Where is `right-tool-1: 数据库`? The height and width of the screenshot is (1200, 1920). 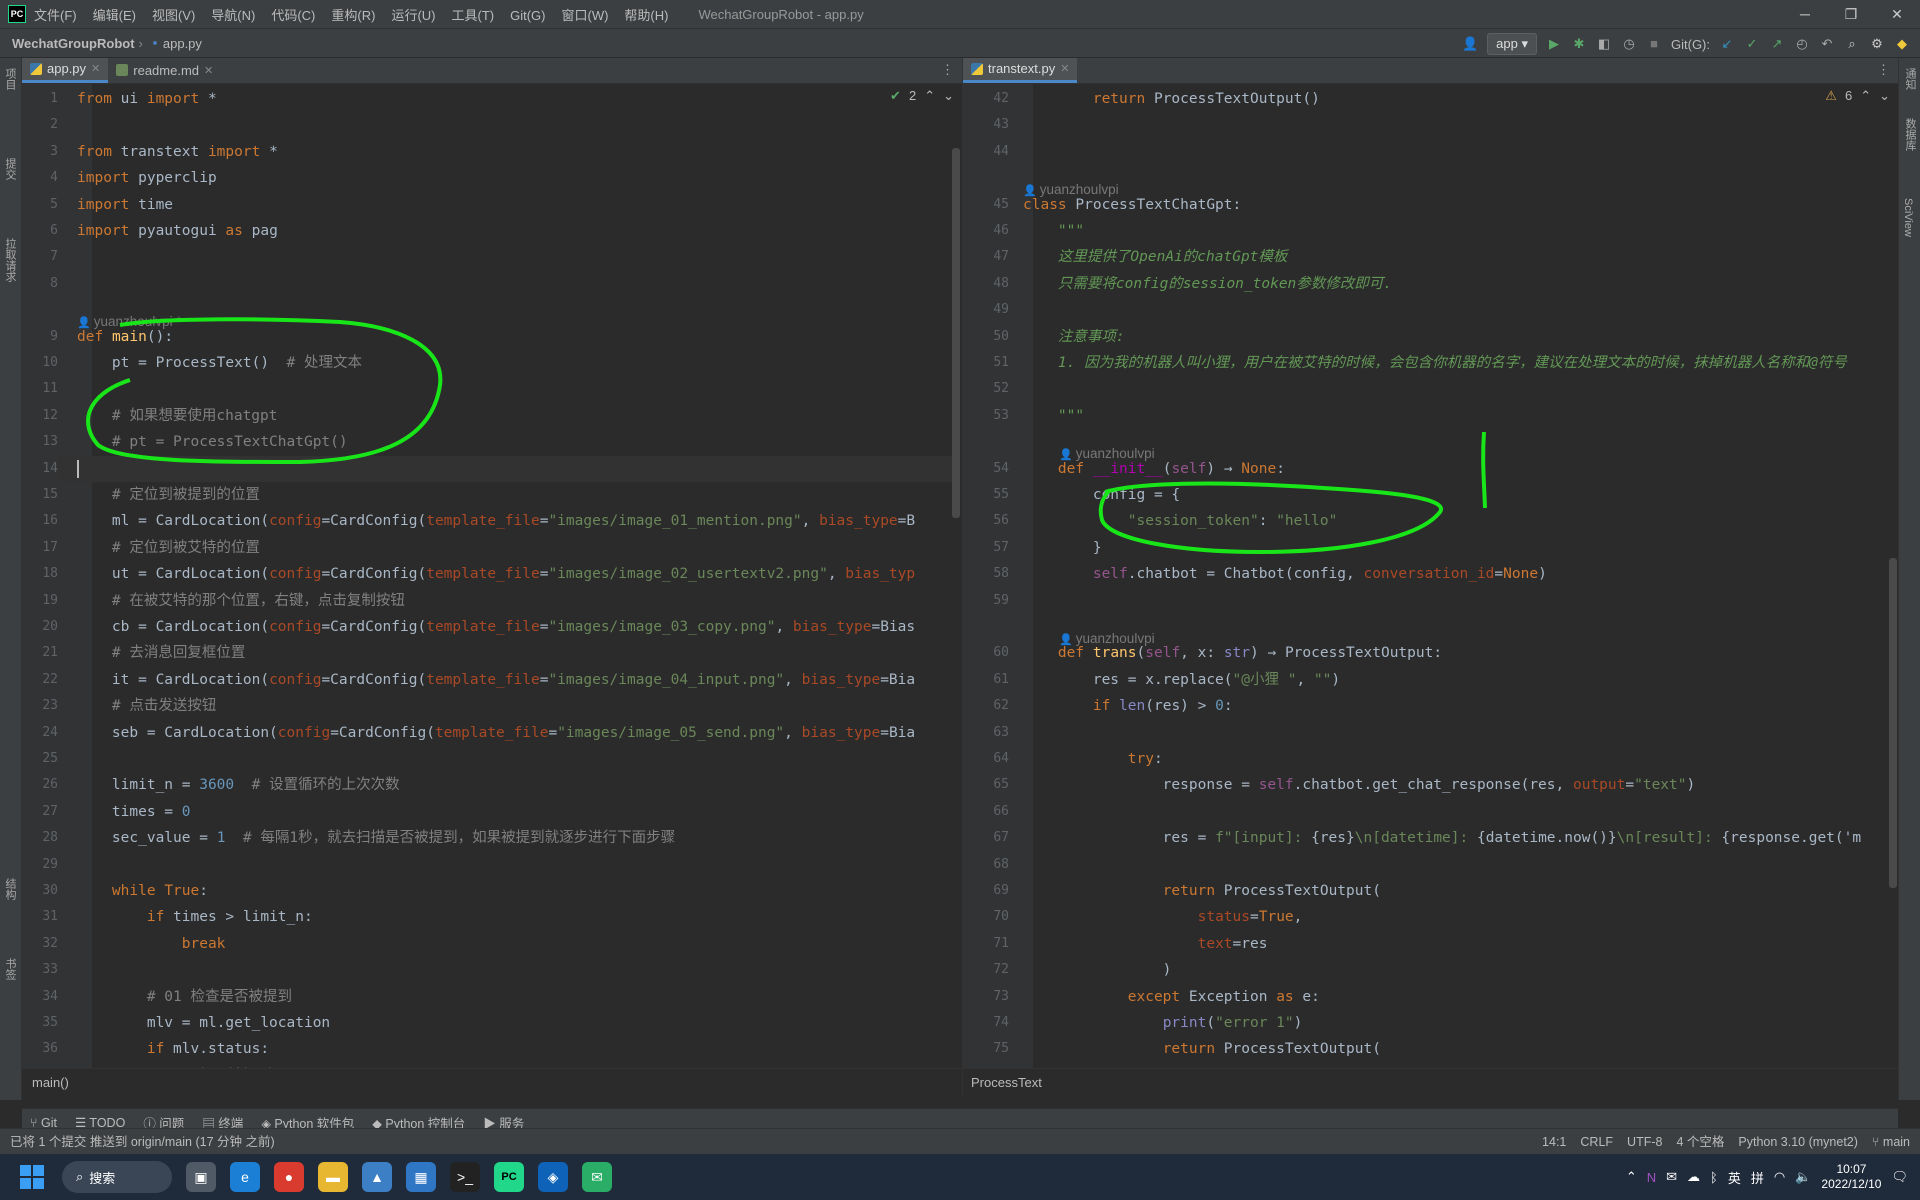
right-tool-1: 数据库 is located at coordinates (1910, 134).